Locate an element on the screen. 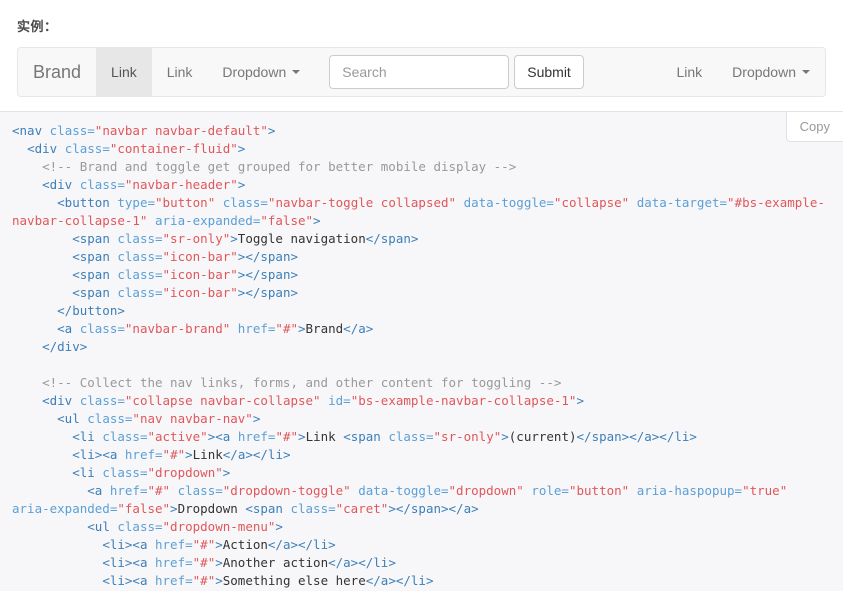 Image resolution: width=843 pixels, height=591 pixels. code-token-tag: <nav is located at coordinates (31, 130).